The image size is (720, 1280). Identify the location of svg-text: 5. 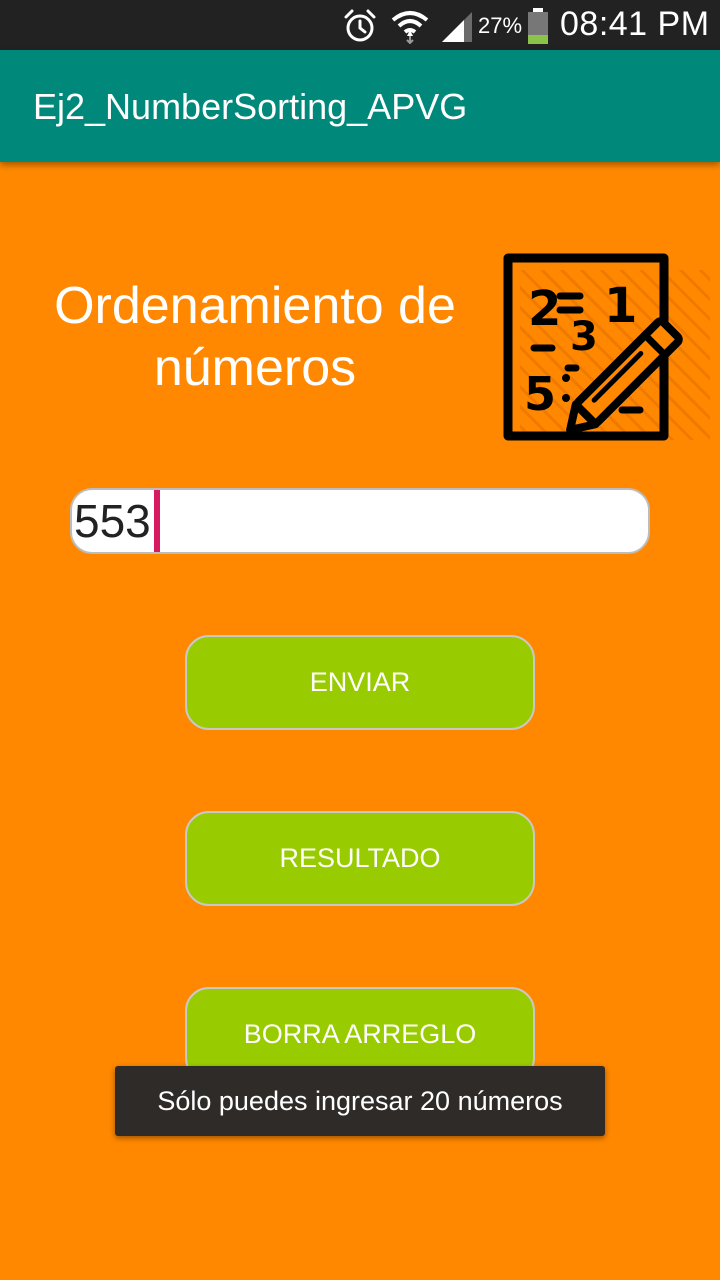
(540, 394).